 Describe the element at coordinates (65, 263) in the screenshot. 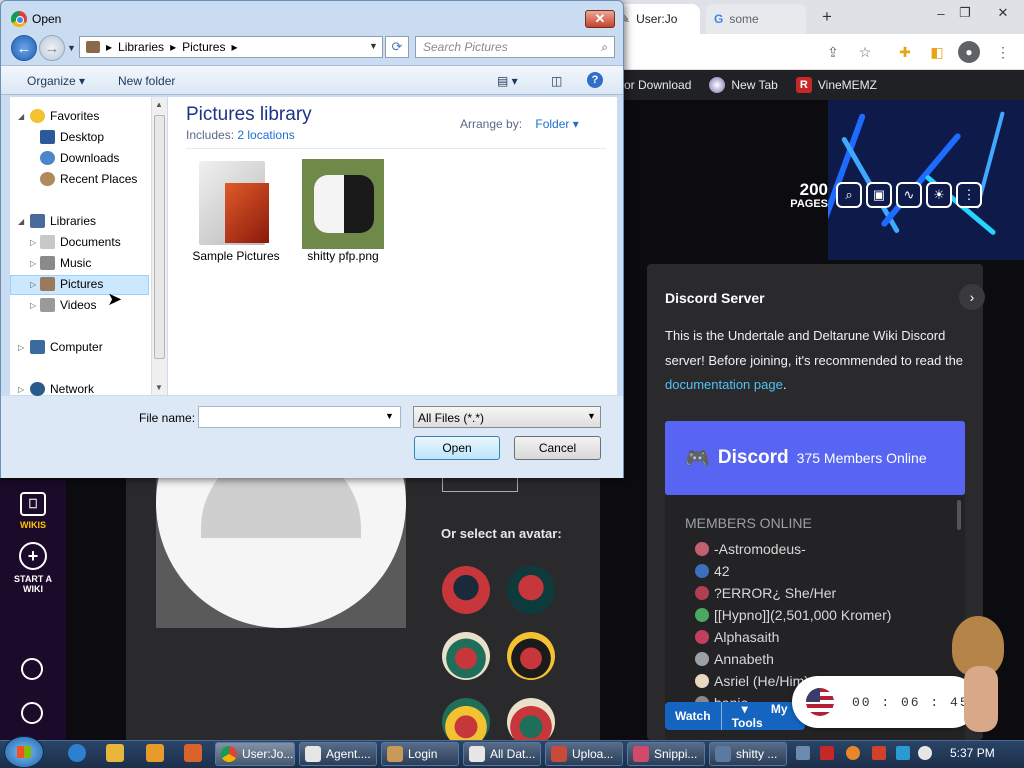

I see `nav-music: Music` at that location.